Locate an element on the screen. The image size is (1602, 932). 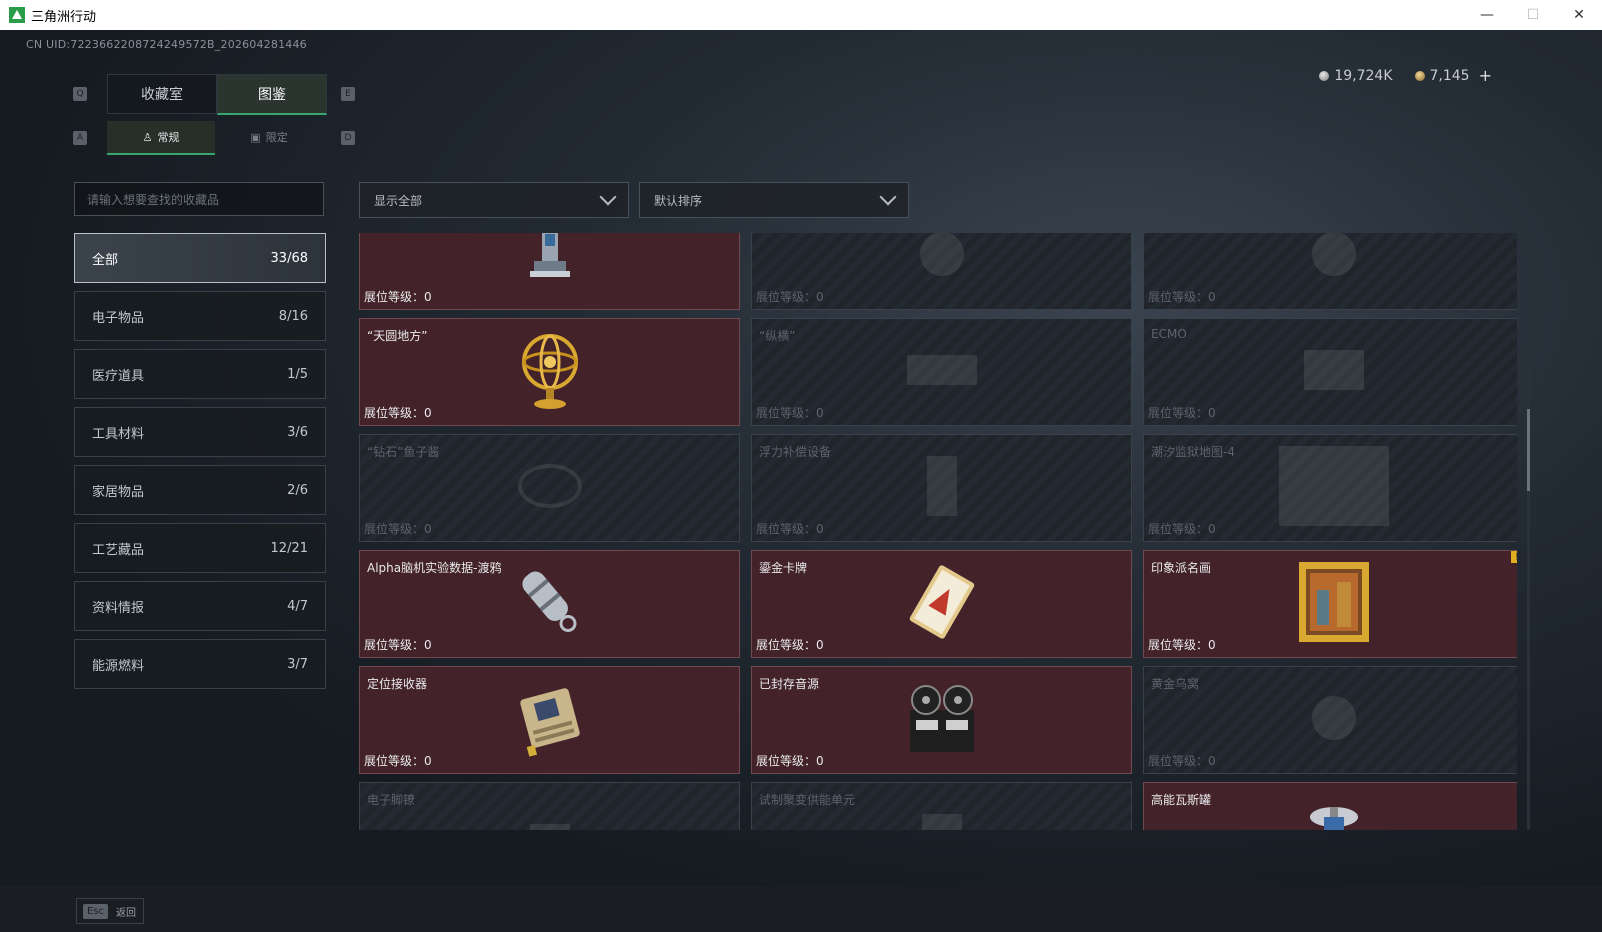
key-hint-a: A is located at coordinates (80, 138).